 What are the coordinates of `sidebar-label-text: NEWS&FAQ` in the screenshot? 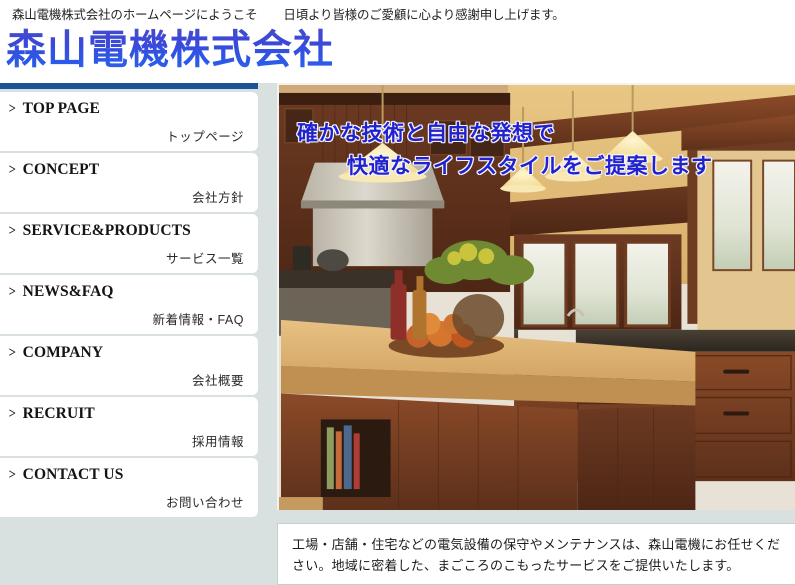 It's located at (68, 291).